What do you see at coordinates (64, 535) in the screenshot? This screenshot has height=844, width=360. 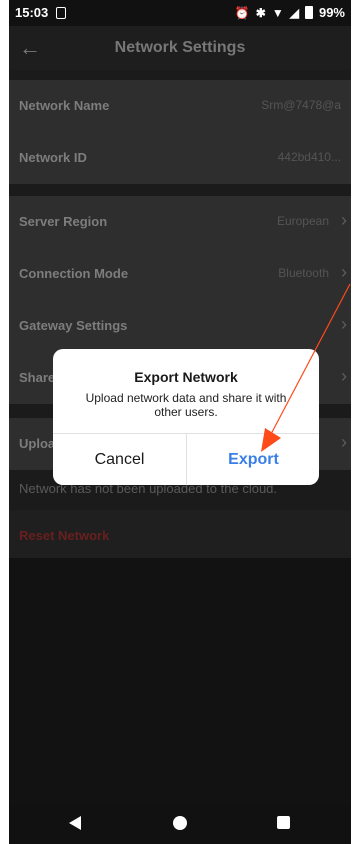 I see `reset-network-label: Reset Network` at bounding box center [64, 535].